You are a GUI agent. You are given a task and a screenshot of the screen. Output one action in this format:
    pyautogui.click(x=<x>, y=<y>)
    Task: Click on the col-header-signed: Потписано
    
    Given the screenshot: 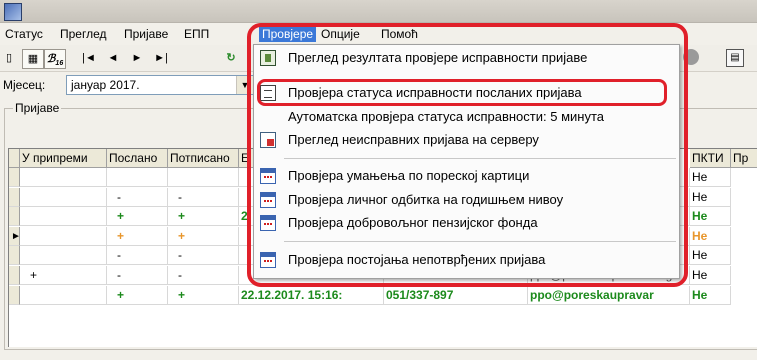 What is the action you would take?
    pyautogui.click(x=203, y=158)
    